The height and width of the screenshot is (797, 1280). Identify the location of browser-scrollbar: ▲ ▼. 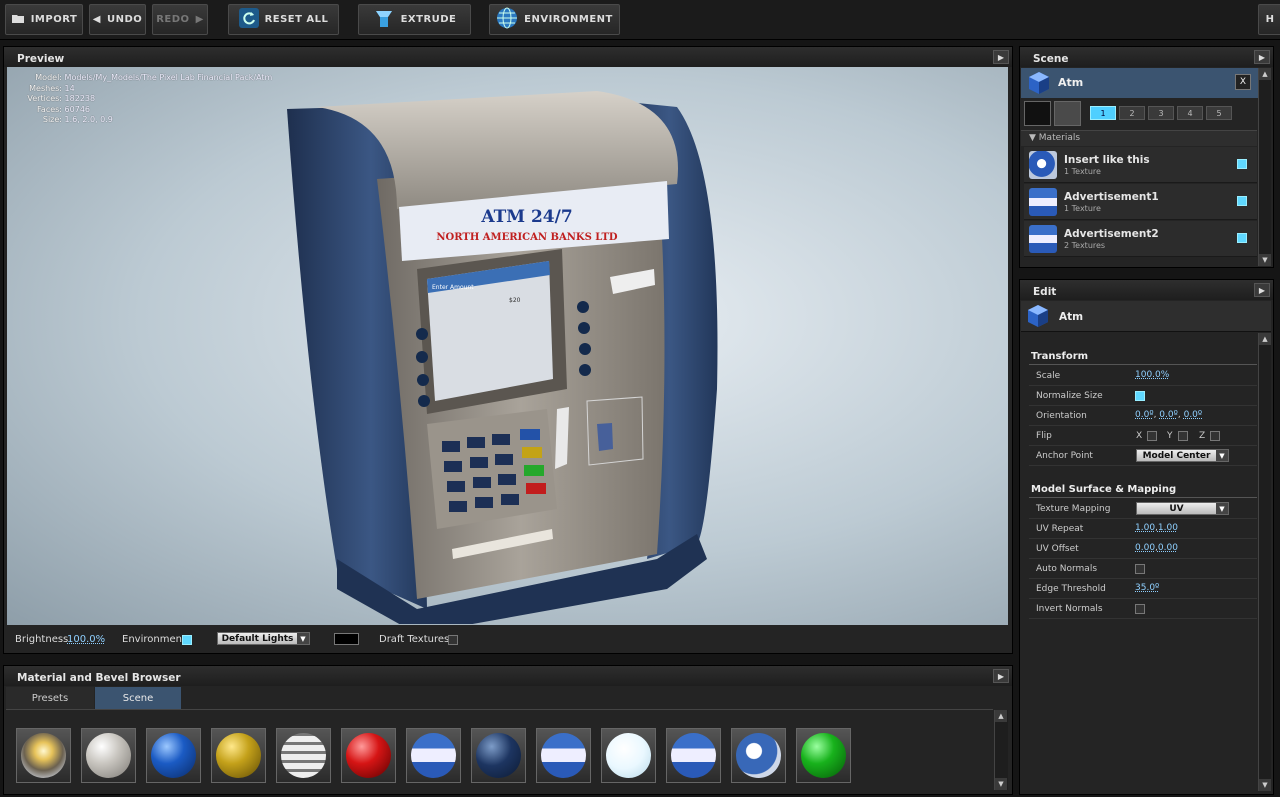
(1001, 750).